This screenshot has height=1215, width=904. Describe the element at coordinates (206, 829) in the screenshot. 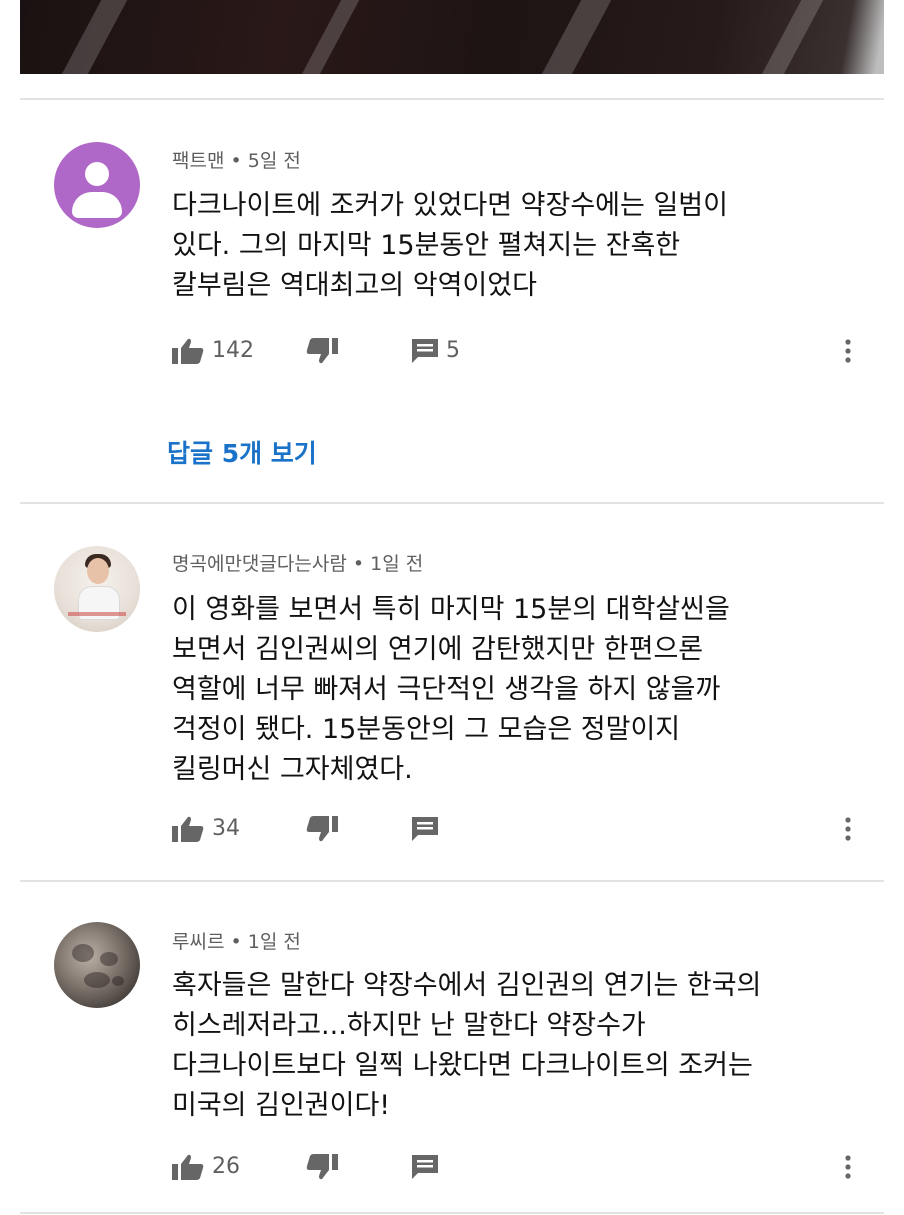

I see `like-button: 34` at that location.